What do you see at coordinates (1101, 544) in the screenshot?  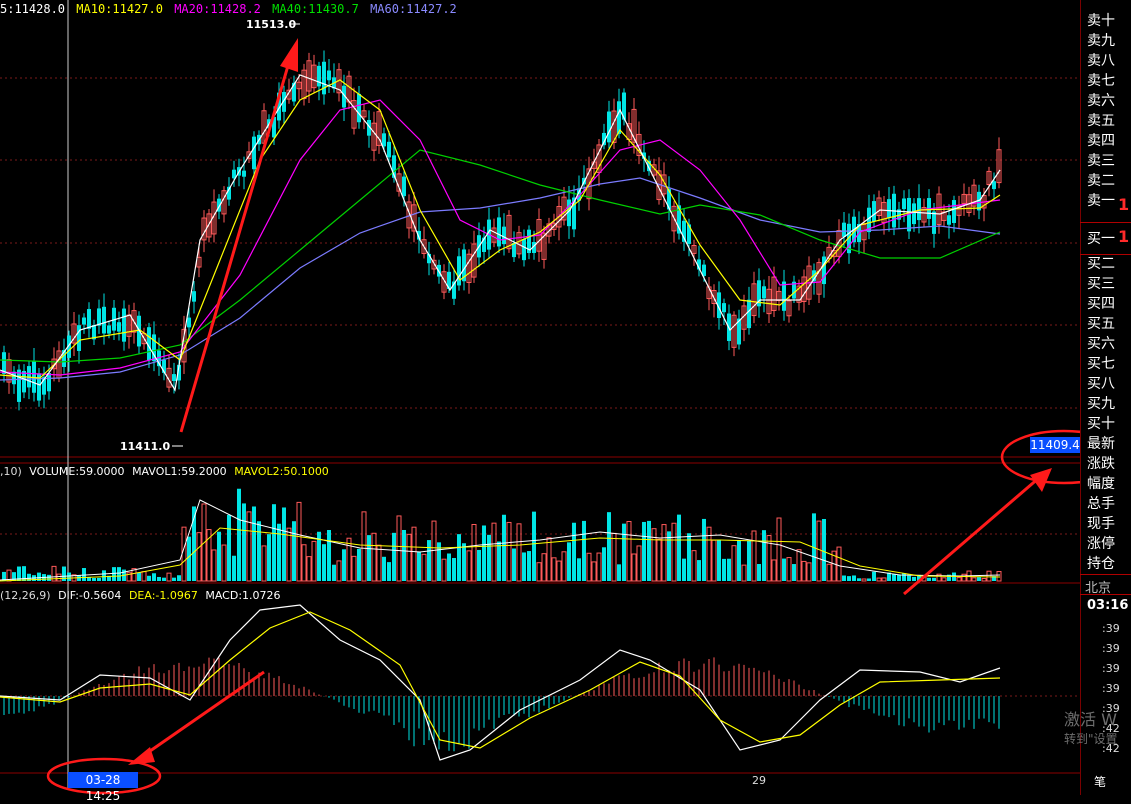 I see `stat-6: 涨停` at bounding box center [1101, 544].